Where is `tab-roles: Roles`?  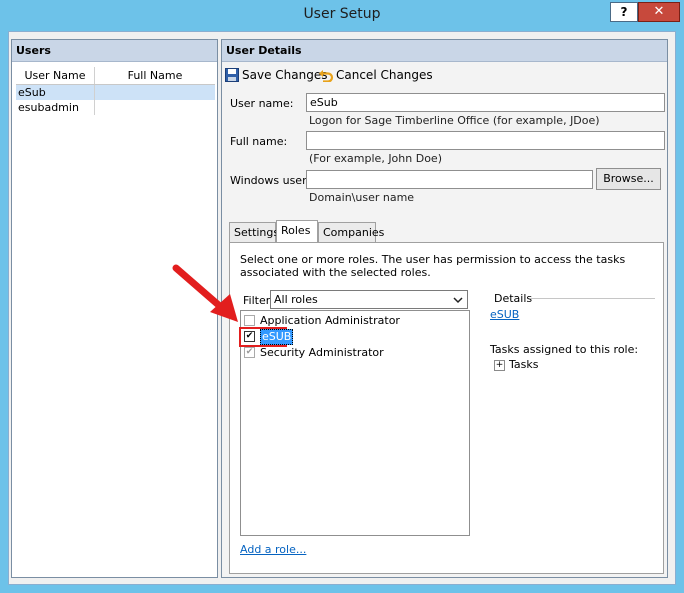
tab-roles: Roles is located at coordinates (297, 231).